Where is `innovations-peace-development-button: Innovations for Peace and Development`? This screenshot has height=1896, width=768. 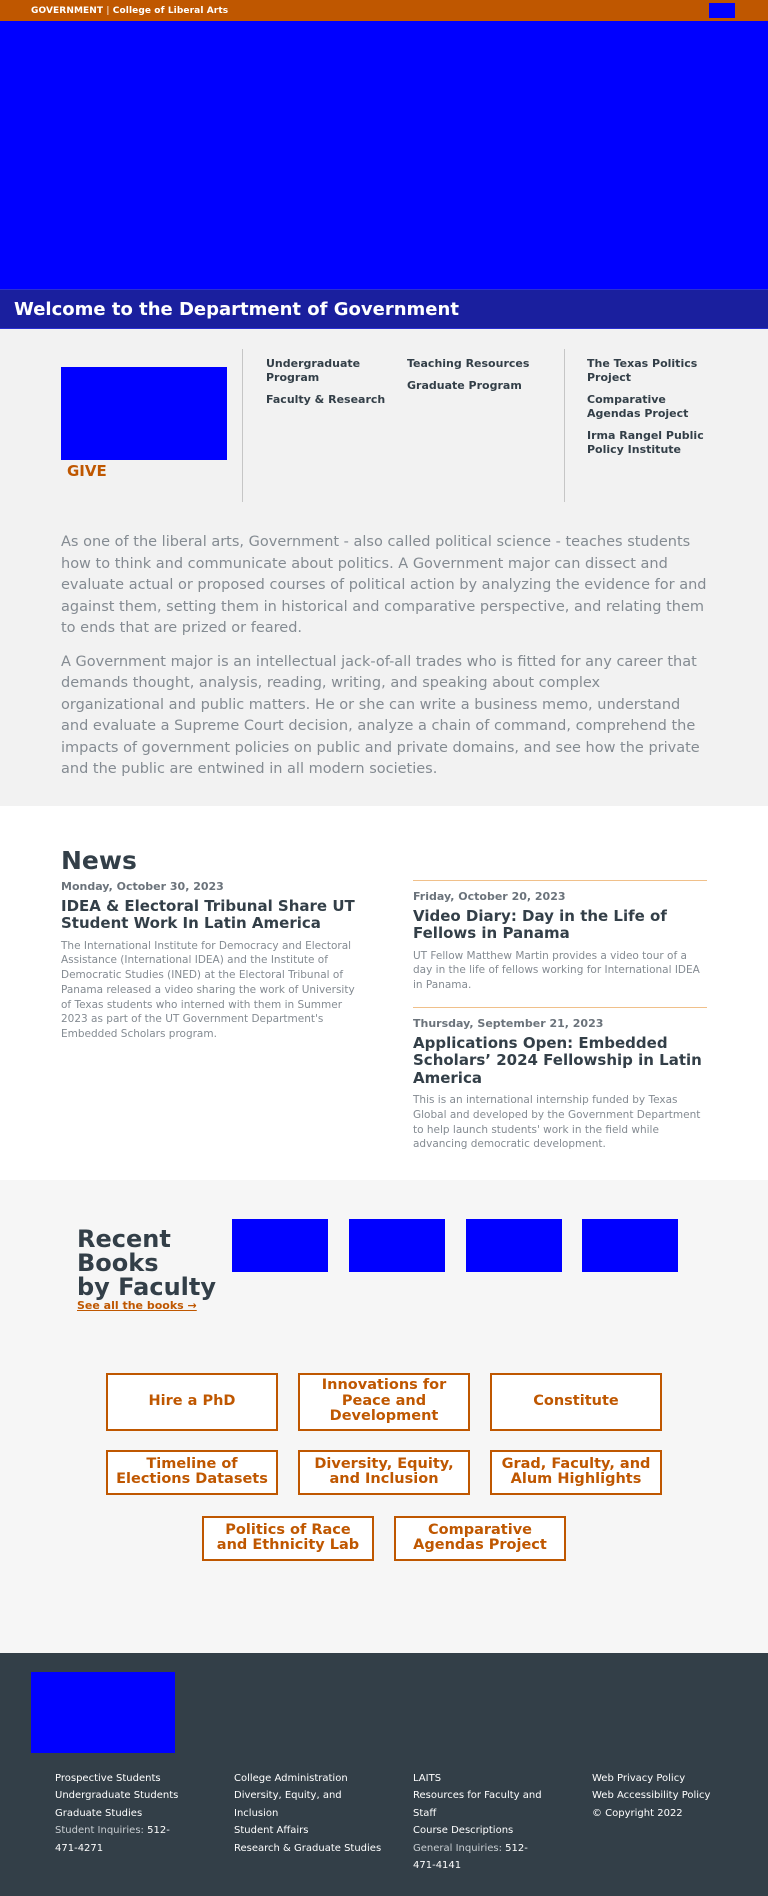
innovations-peace-development-button: Innovations for Peace and Development is located at coordinates (384, 1401).